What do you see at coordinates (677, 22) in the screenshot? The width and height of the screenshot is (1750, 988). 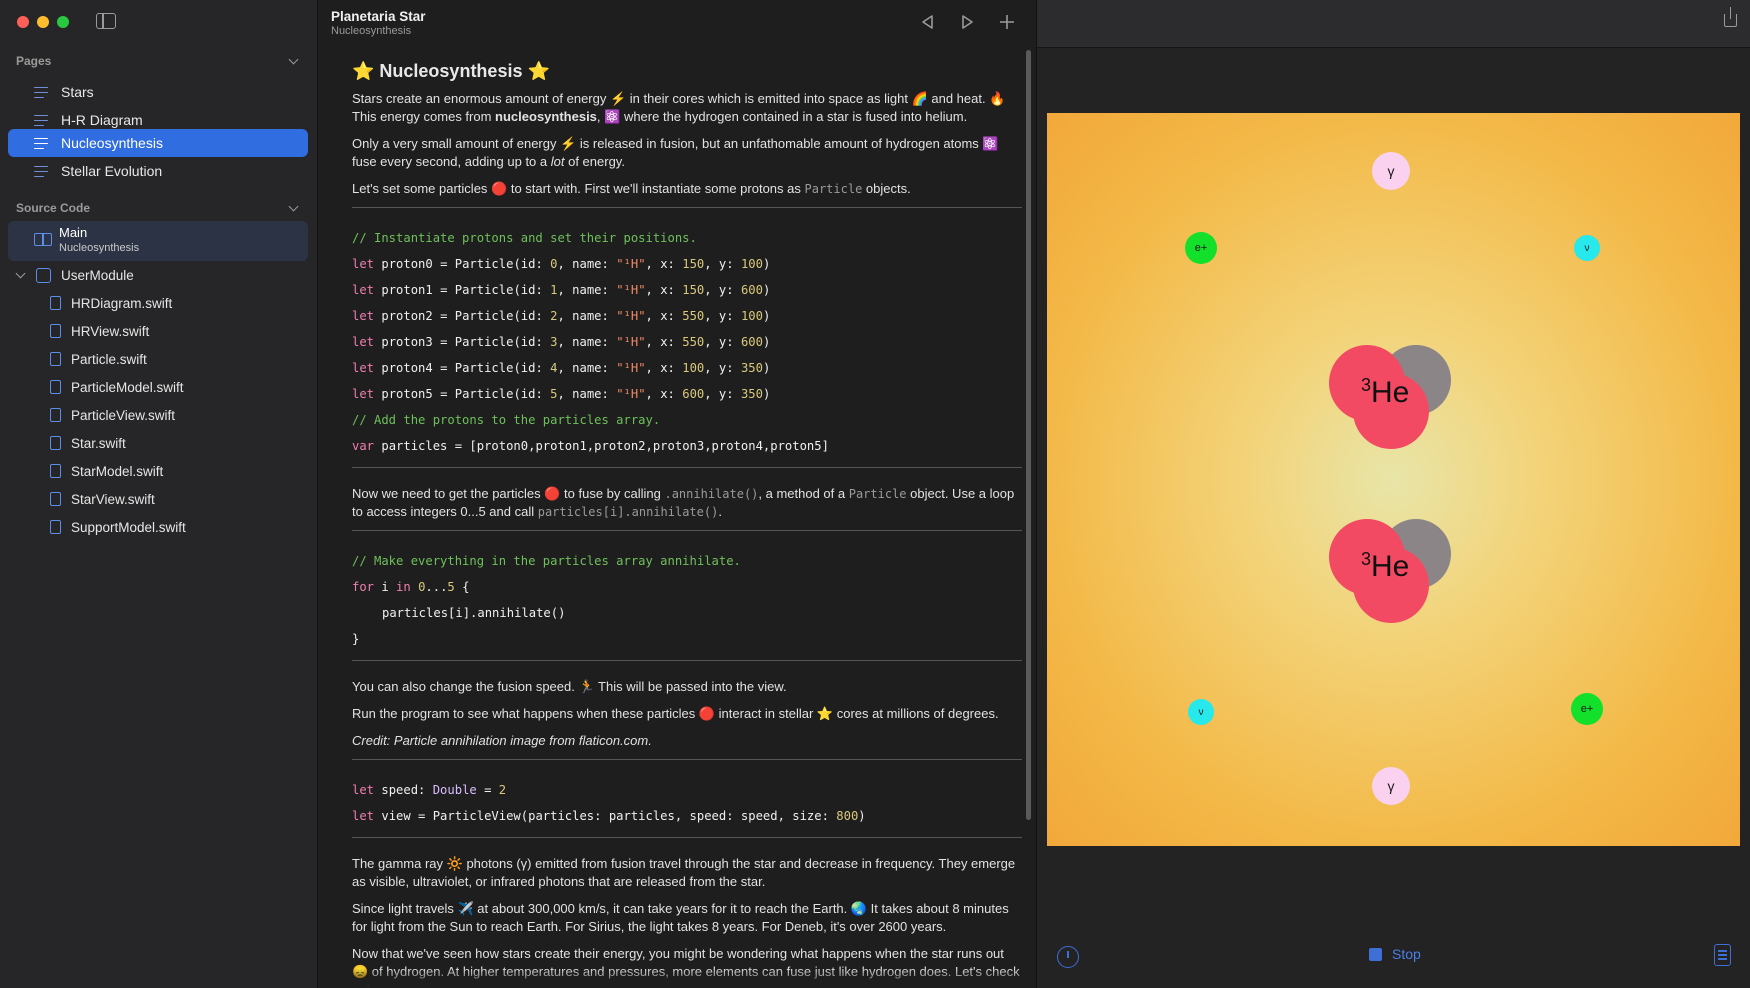 I see `editor-toolbar: Planetaria Star Nucleosynthesis` at bounding box center [677, 22].